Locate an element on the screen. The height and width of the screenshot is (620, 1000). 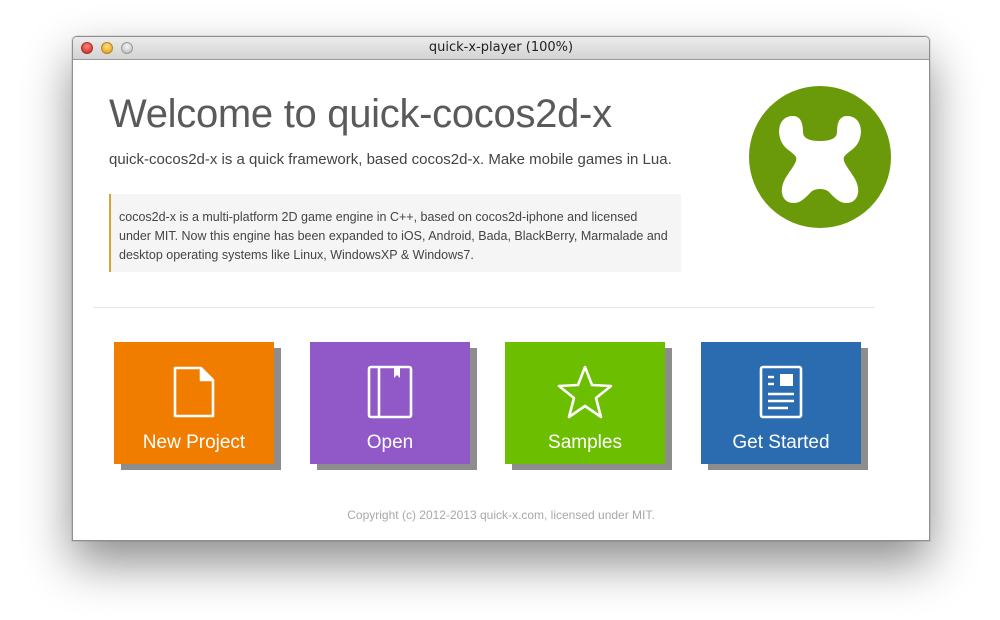
samples-label: Samples is located at coordinates (585, 442).